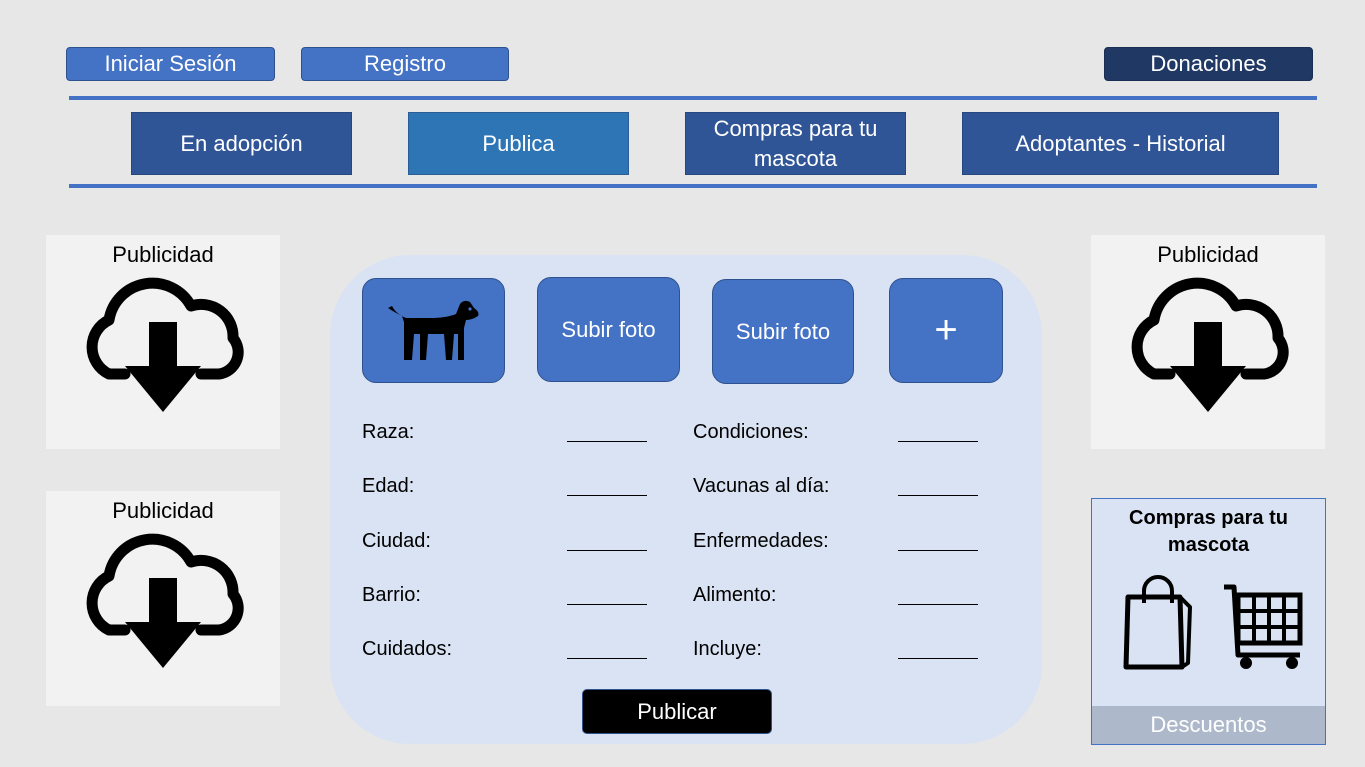  I want to click on field-input-vacunas, so click(938, 495).